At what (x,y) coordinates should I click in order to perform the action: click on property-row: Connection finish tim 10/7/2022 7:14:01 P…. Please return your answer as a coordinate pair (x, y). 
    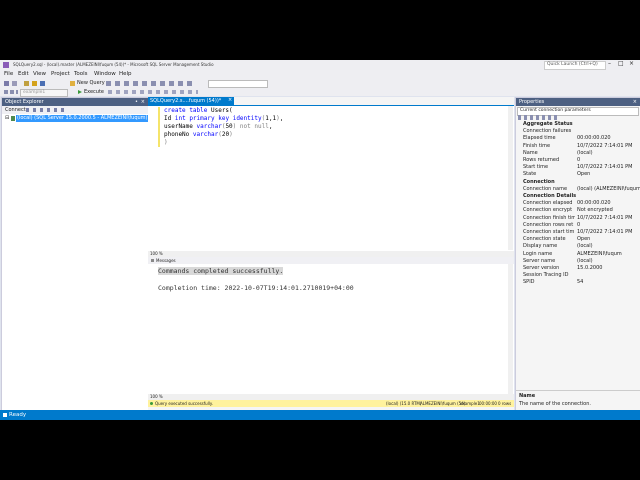
    Looking at the image, I should click on (578, 218).